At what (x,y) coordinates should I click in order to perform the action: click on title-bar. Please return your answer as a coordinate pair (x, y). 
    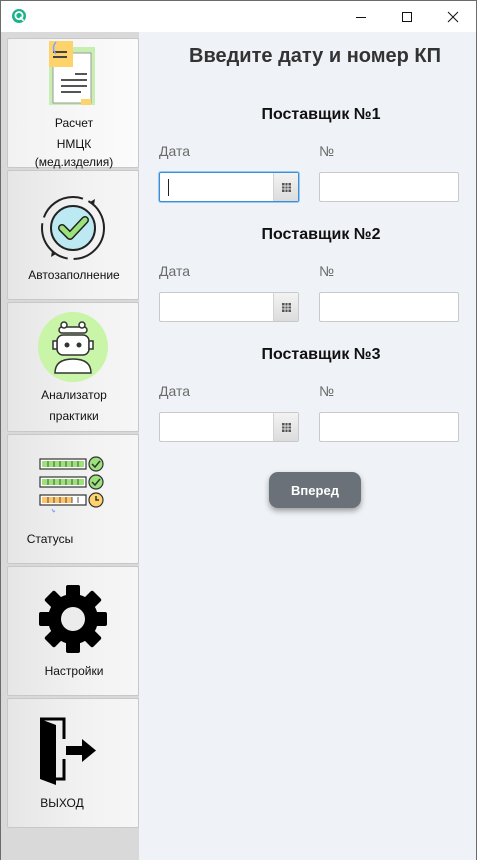
    Looking at the image, I should click on (238, 16).